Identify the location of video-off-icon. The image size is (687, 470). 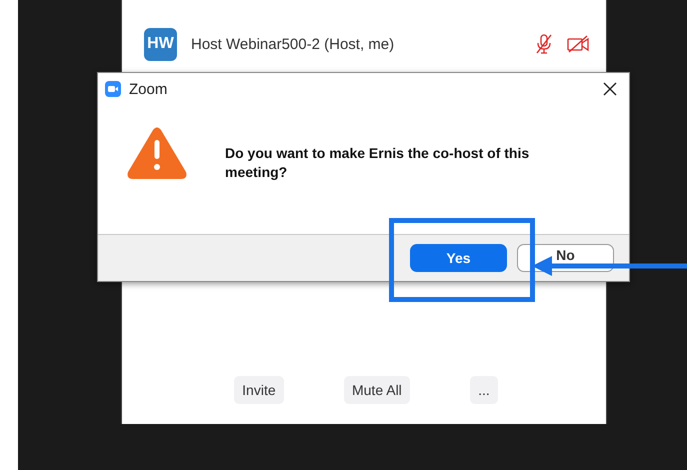
(578, 44).